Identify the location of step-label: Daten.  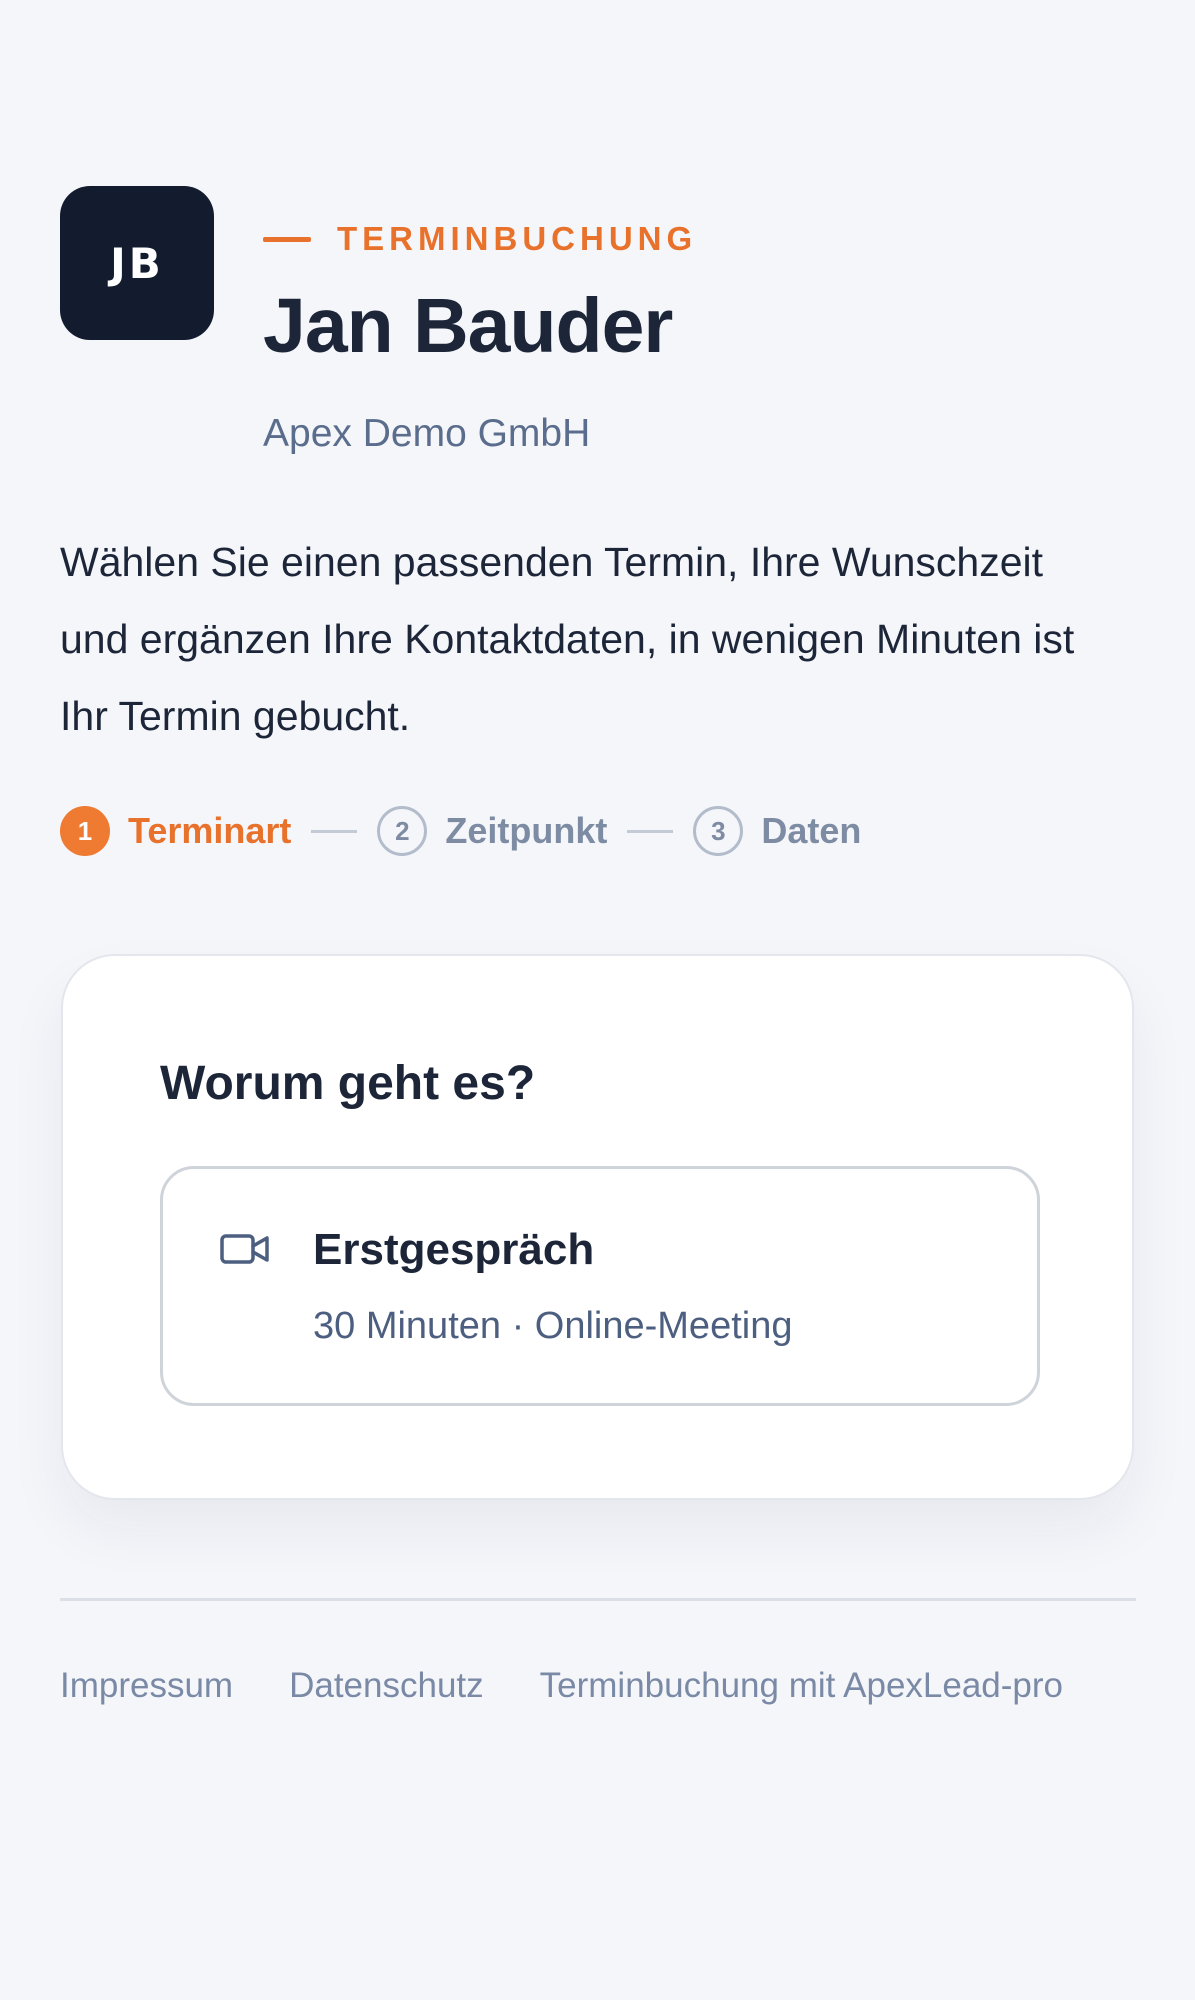
(811, 830).